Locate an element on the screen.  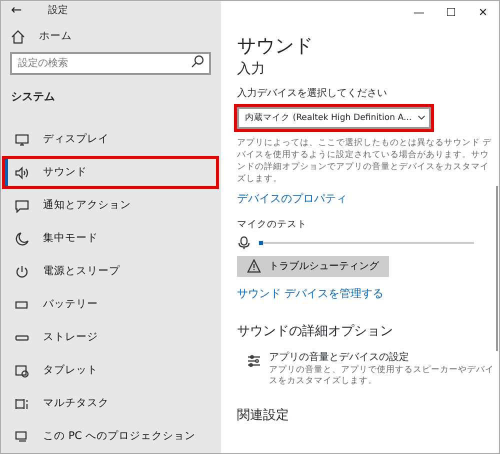
troubleshoot-button: トラブルシューティング is located at coordinates (313, 266).